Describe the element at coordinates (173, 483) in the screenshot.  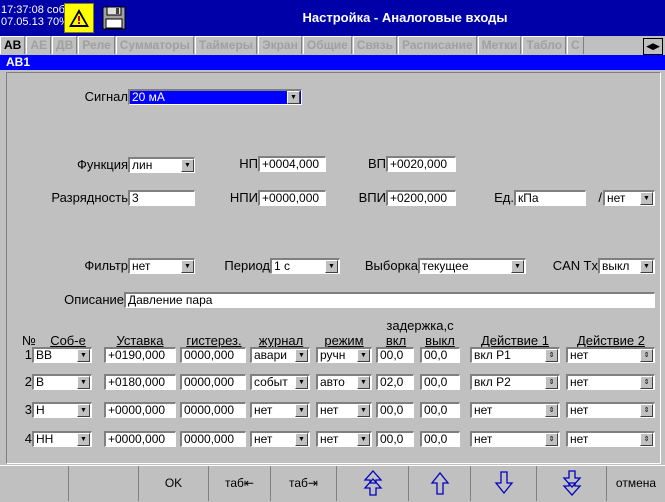
I see `ok-button: OK` at that location.